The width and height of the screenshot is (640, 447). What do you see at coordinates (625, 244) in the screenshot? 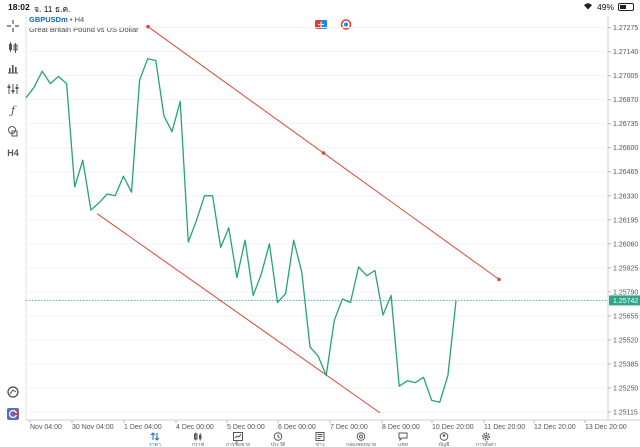
I see `price-tick-label: 1.26060` at bounding box center [625, 244].